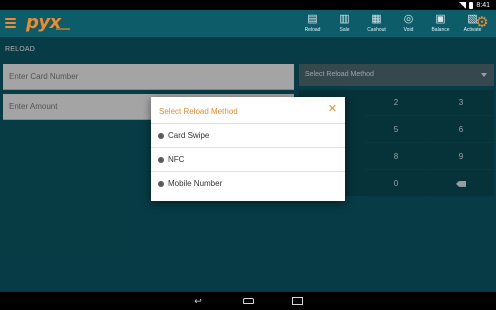 The image size is (496, 310). Describe the element at coordinates (440, 19) in the screenshot. I see `balance-icon: ▣` at that location.